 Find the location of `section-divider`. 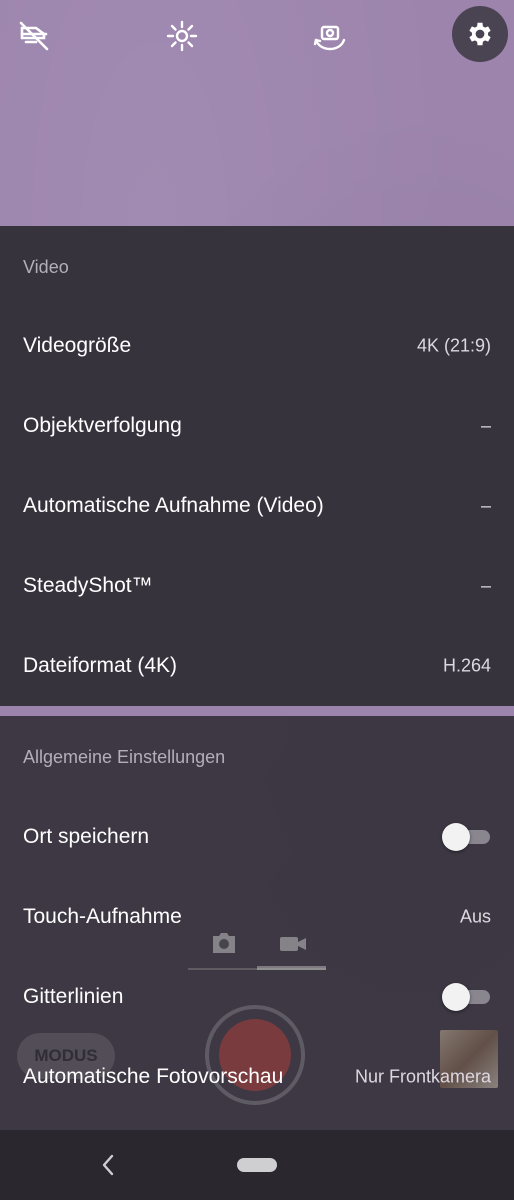

section-divider is located at coordinates (257, 711).